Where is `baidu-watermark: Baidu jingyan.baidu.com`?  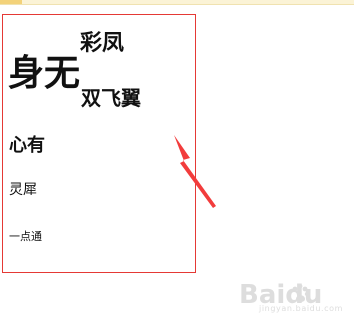
baidu-watermark: Baidu jingyan.baidu.com is located at coordinates (288, 297).